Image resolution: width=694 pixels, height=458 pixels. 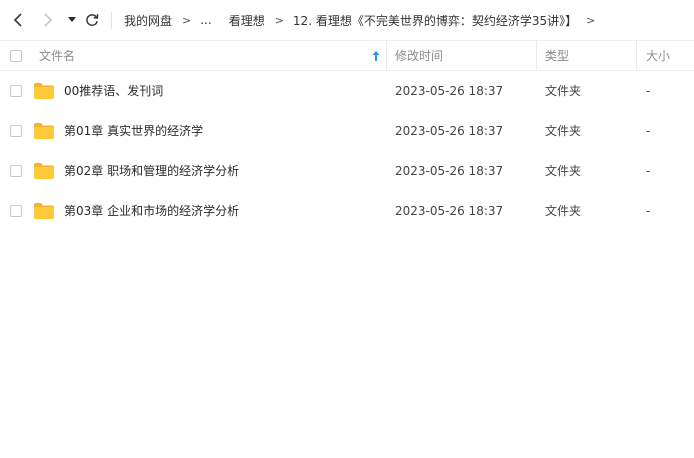 What do you see at coordinates (16, 56) in the screenshot?
I see `select-all-checkbox` at bounding box center [16, 56].